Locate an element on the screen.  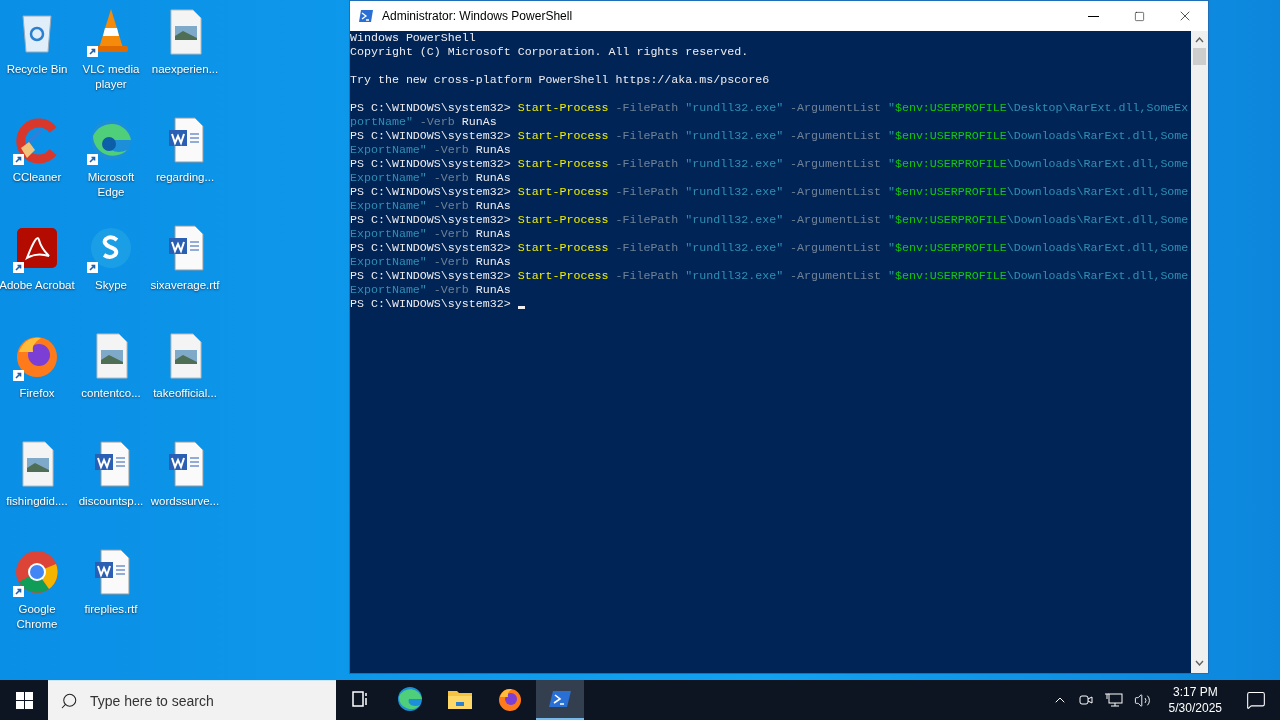
desktop-icon: Recycle Bin is located at coordinates (37, 60).